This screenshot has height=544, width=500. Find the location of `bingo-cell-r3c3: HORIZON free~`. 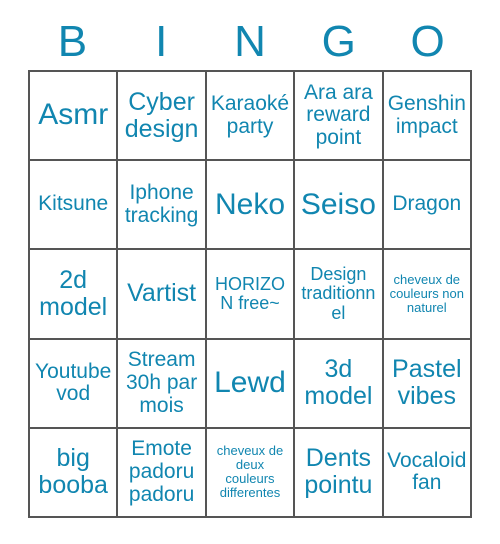

bingo-cell-r3c3: HORIZON free~ is located at coordinates (251, 295).